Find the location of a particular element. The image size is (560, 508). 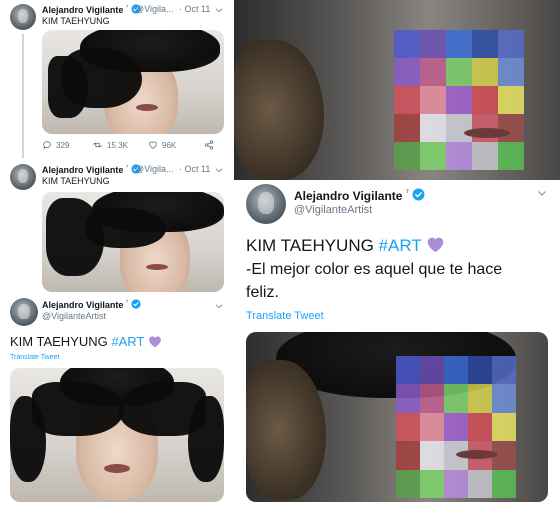

artwork-mouth is located at coordinates (487, 133).